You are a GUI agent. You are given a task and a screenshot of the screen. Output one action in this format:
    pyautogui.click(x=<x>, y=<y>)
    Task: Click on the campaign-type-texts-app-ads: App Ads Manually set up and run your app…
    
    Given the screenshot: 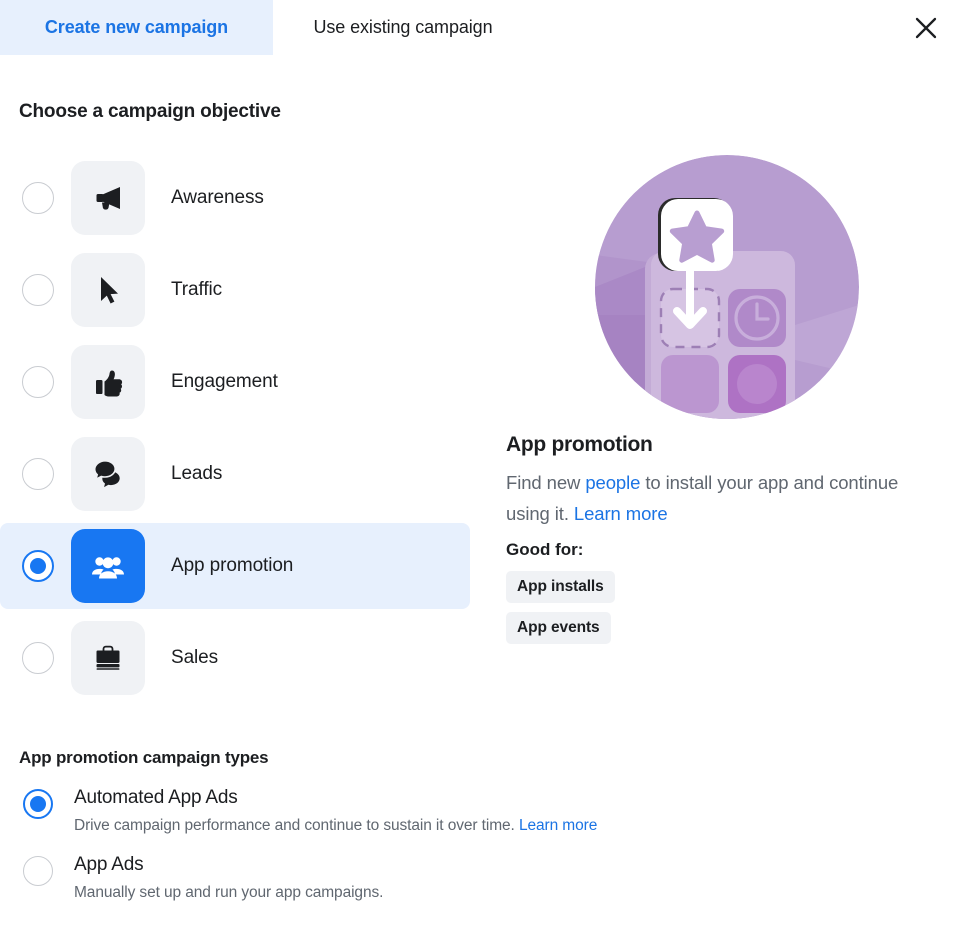 What is the action you would take?
    pyautogui.click(x=228, y=877)
    